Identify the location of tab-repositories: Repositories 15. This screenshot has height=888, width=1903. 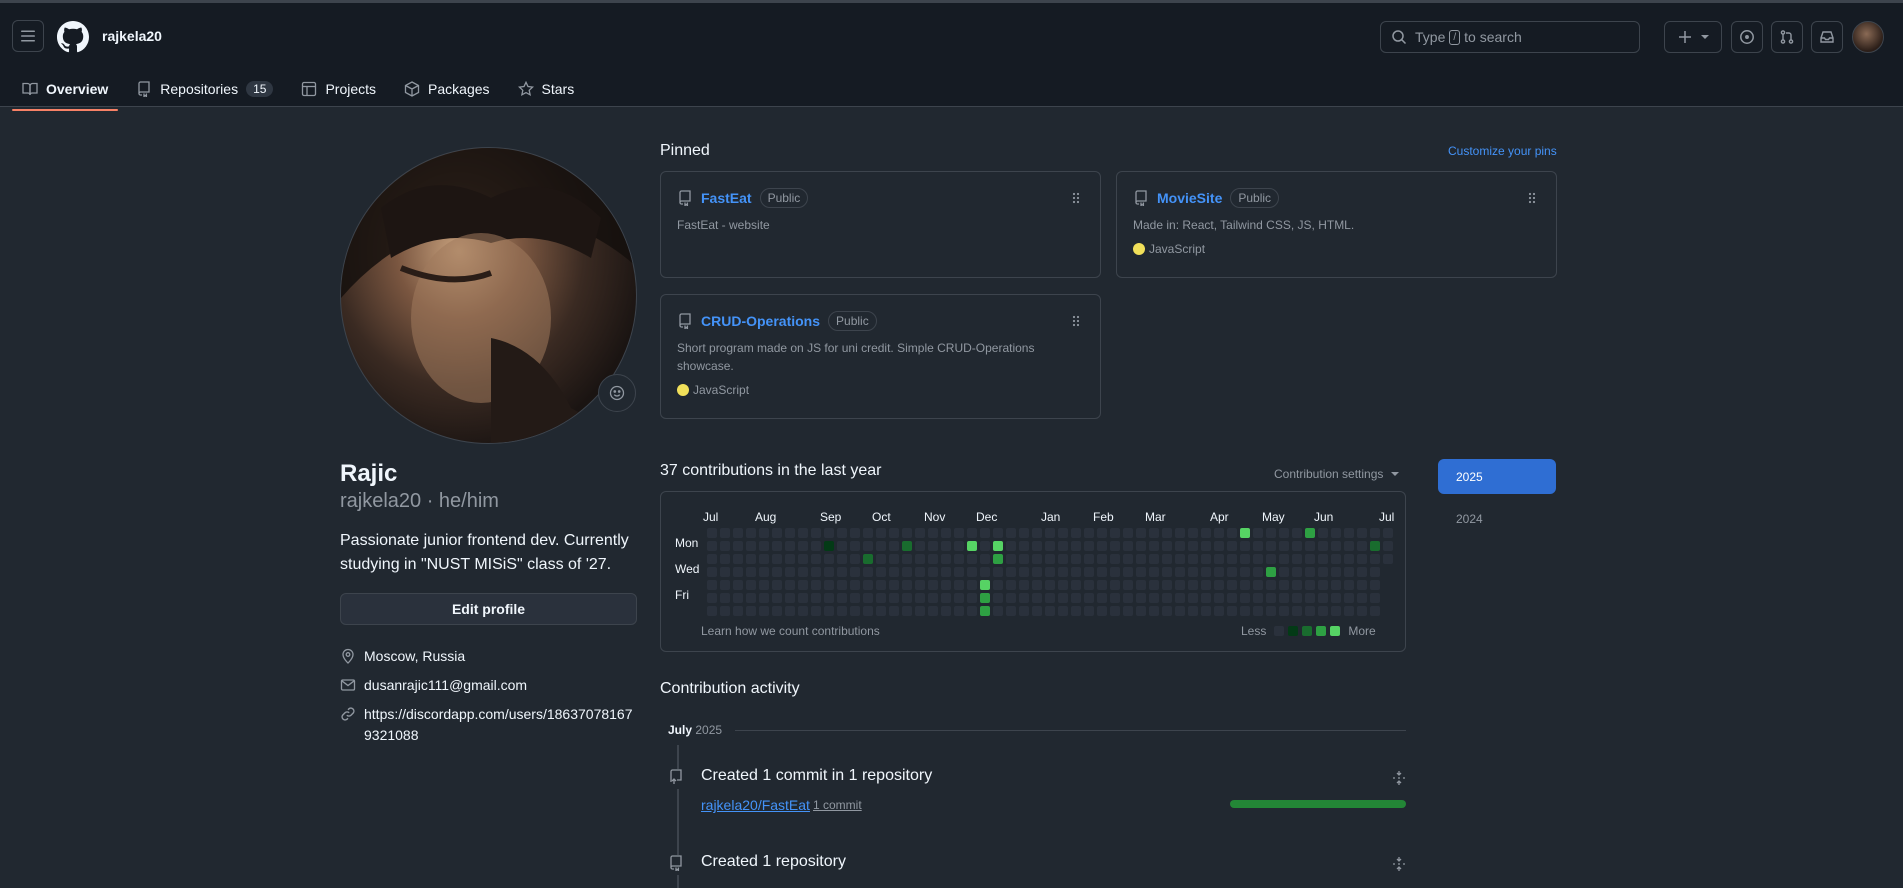
(204, 88).